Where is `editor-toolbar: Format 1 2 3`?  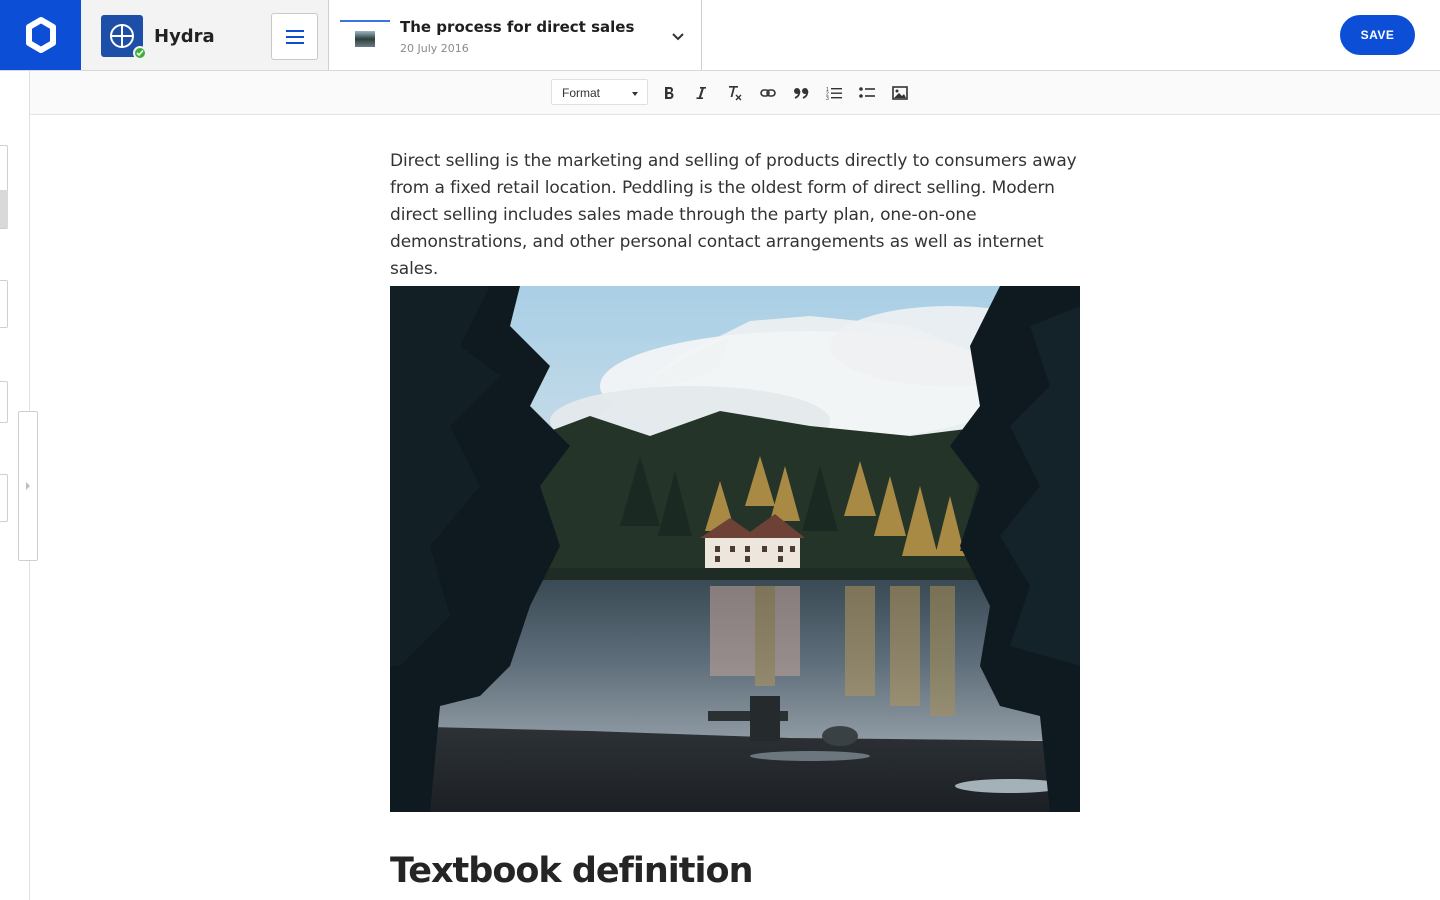 editor-toolbar: Format 1 2 3 is located at coordinates (735, 93).